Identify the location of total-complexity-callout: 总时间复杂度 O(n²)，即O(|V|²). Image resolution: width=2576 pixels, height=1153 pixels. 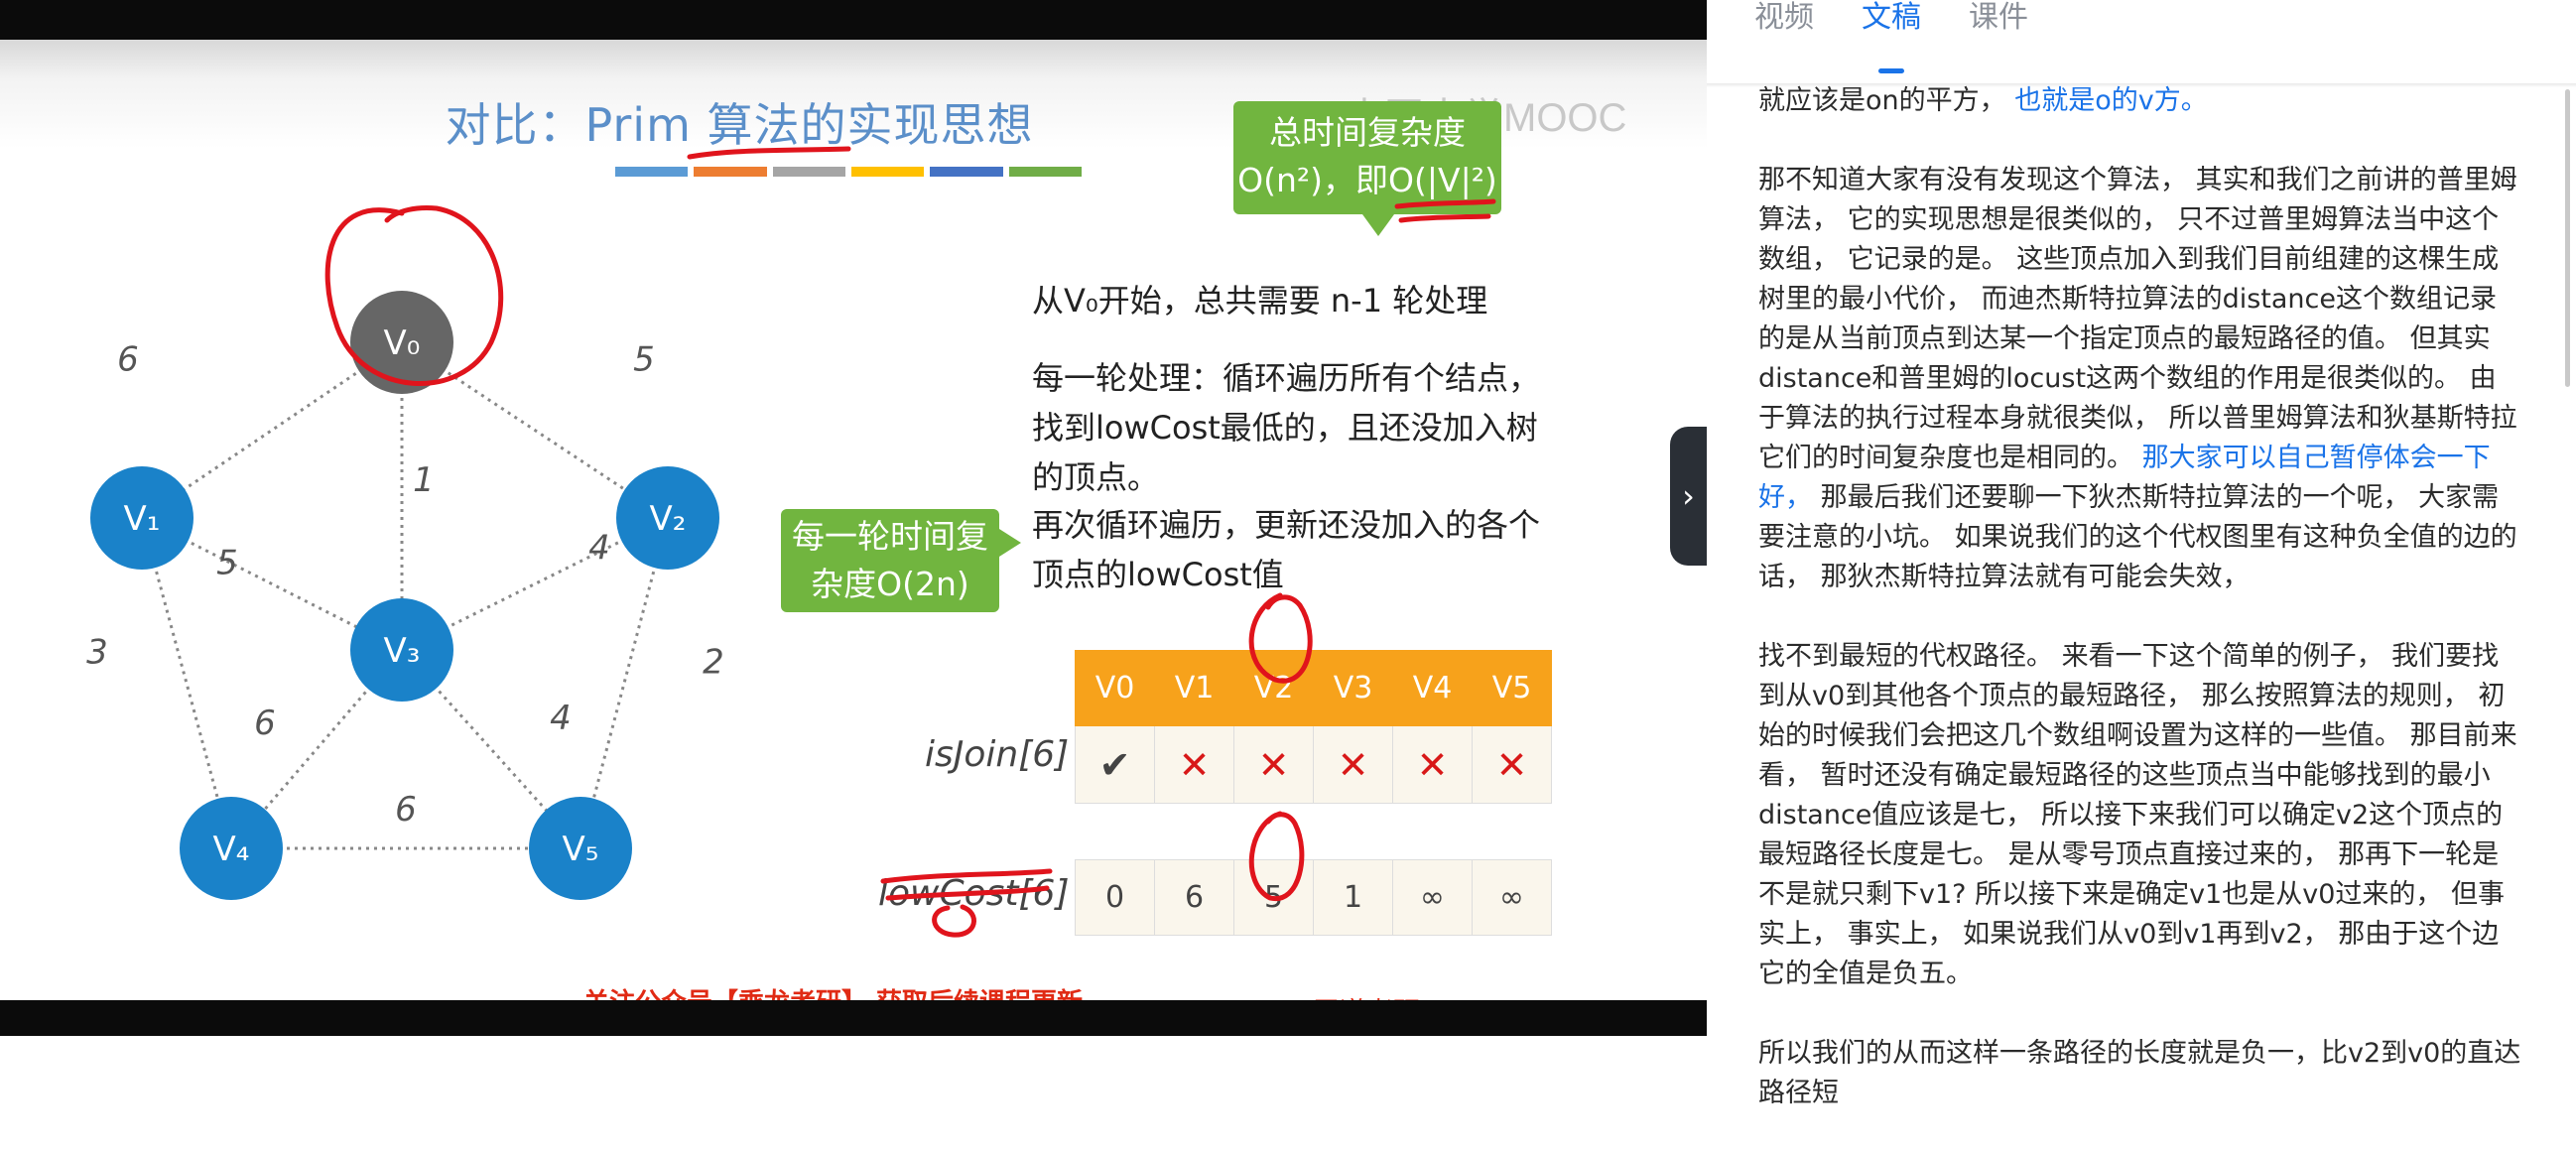
(1367, 168).